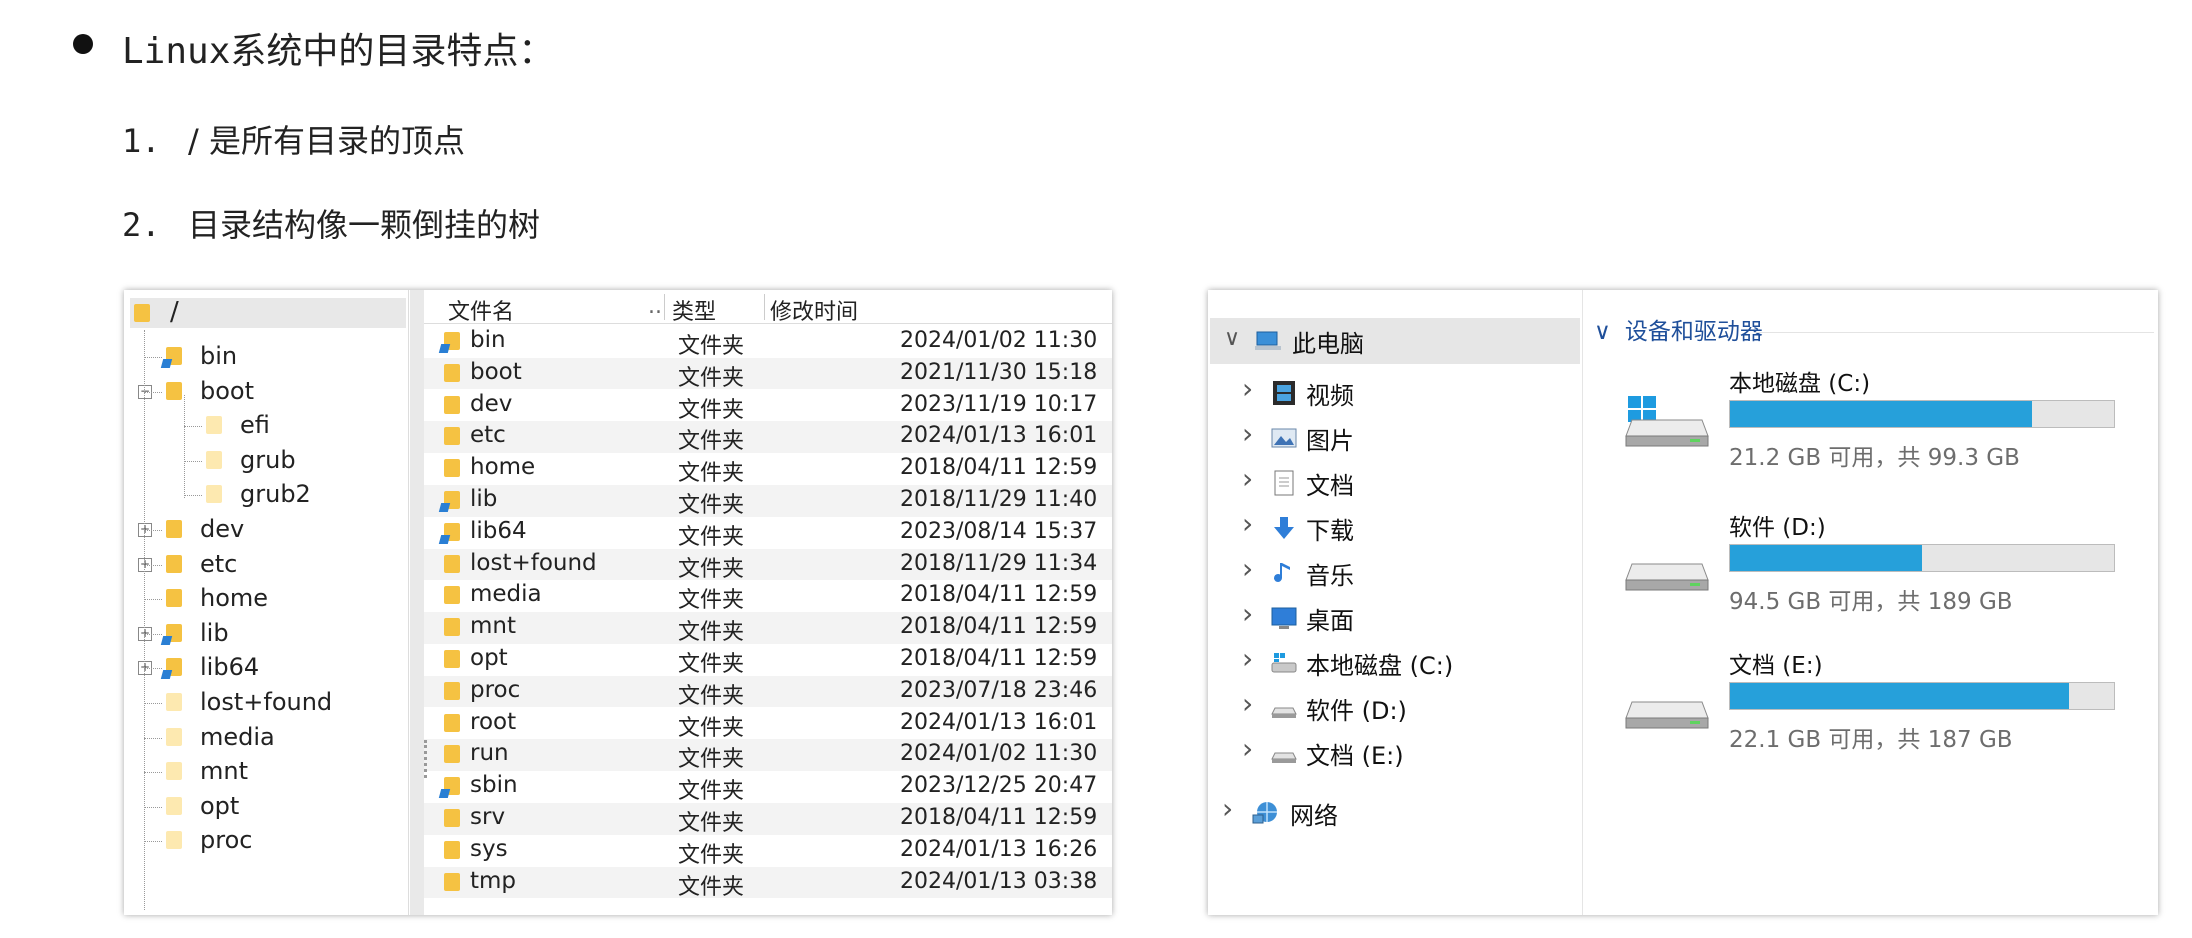 The width and height of the screenshot is (2192, 938). Describe the element at coordinates (768, 597) in the screenshot. I see `file-row: media 文件夹 2018/04/11 12:59` at that location.